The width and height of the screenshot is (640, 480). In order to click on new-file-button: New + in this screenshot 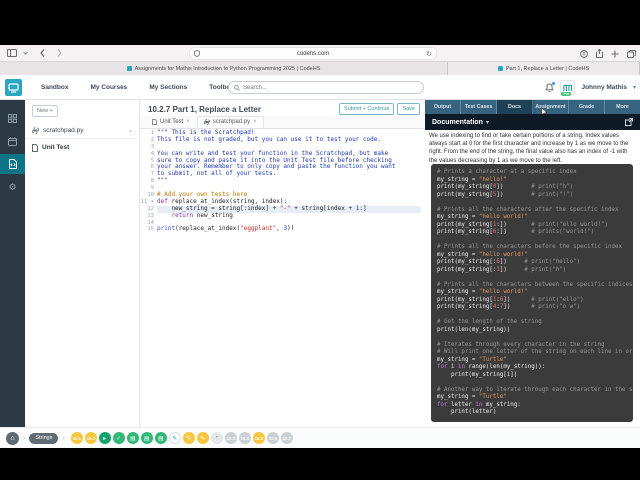, I will do `click(45, 111)`.